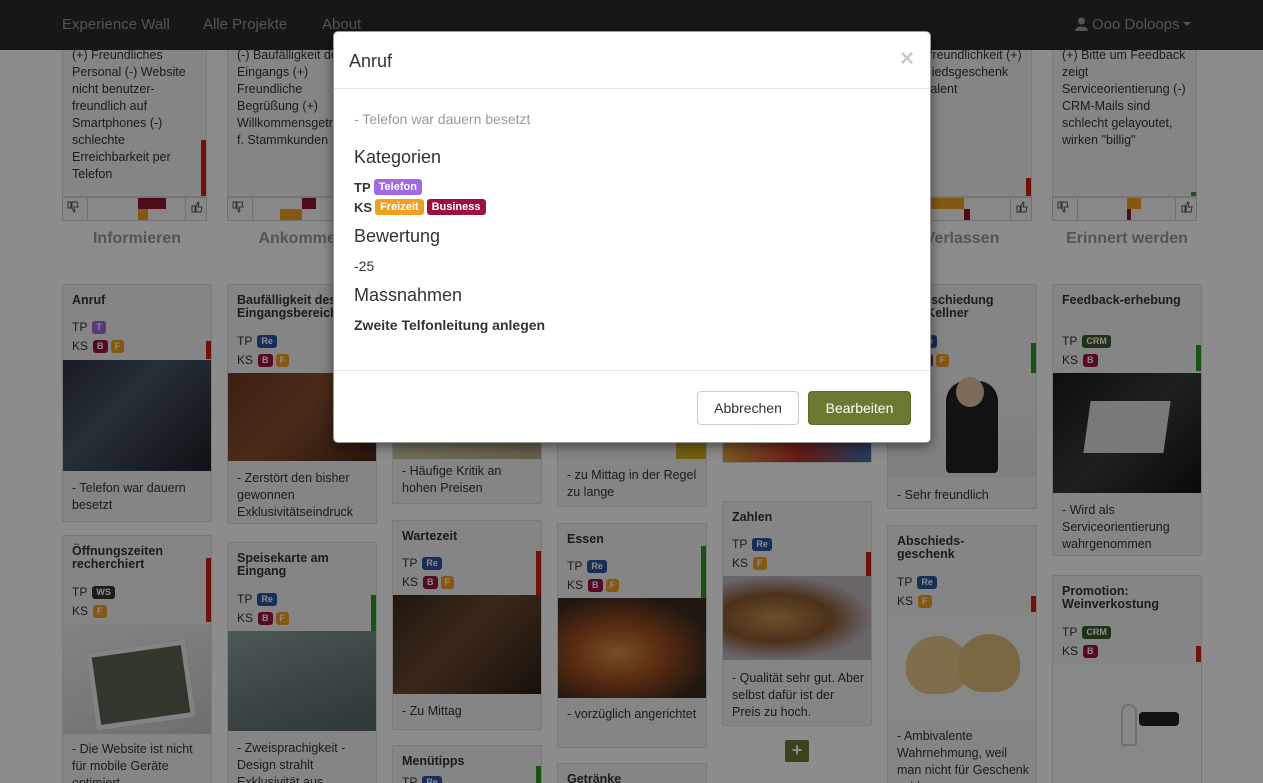 The height and width of the screenshot is (783, 1263). Describe the element at coordinates (408, 295) in the screenshot. I see `section-heading-actions: Massnahmen` at that location.